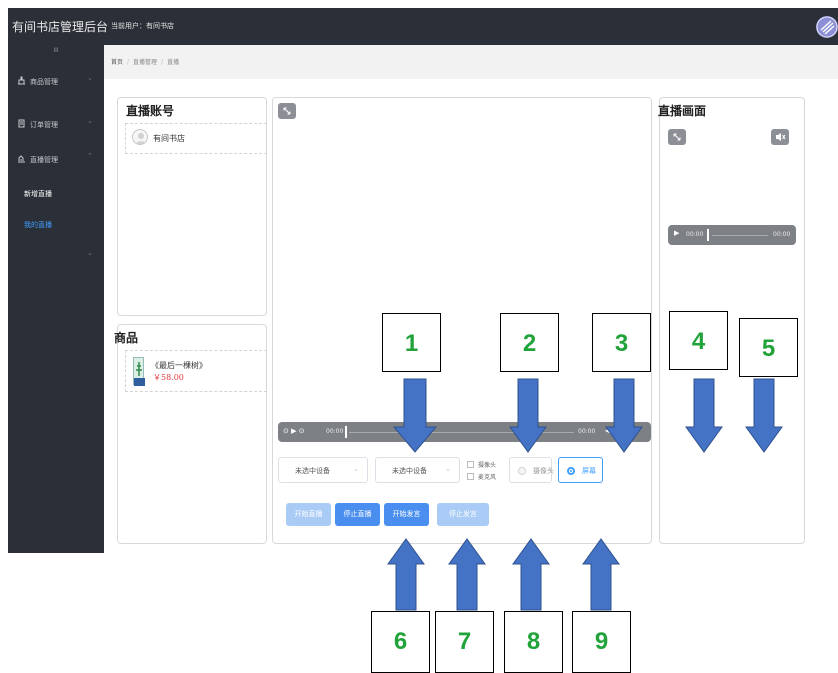 The width and height of the screenshot is (838, 673). I want to click on annotation-number-2: 2, so click(529, 342).